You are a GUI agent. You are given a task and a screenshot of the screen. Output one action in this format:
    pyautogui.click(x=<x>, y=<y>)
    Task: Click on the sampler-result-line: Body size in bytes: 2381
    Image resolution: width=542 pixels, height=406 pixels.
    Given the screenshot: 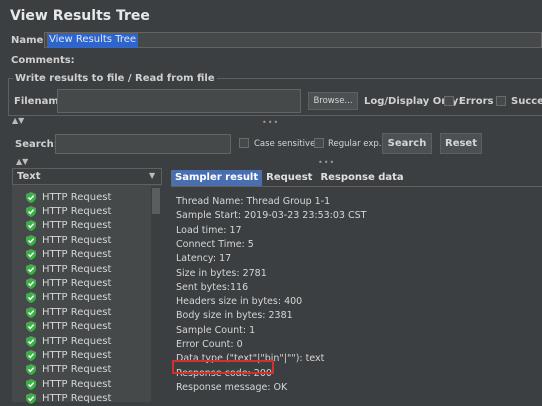 What is the action you would take?
    pyautogui.click(x=234, y=316)
    